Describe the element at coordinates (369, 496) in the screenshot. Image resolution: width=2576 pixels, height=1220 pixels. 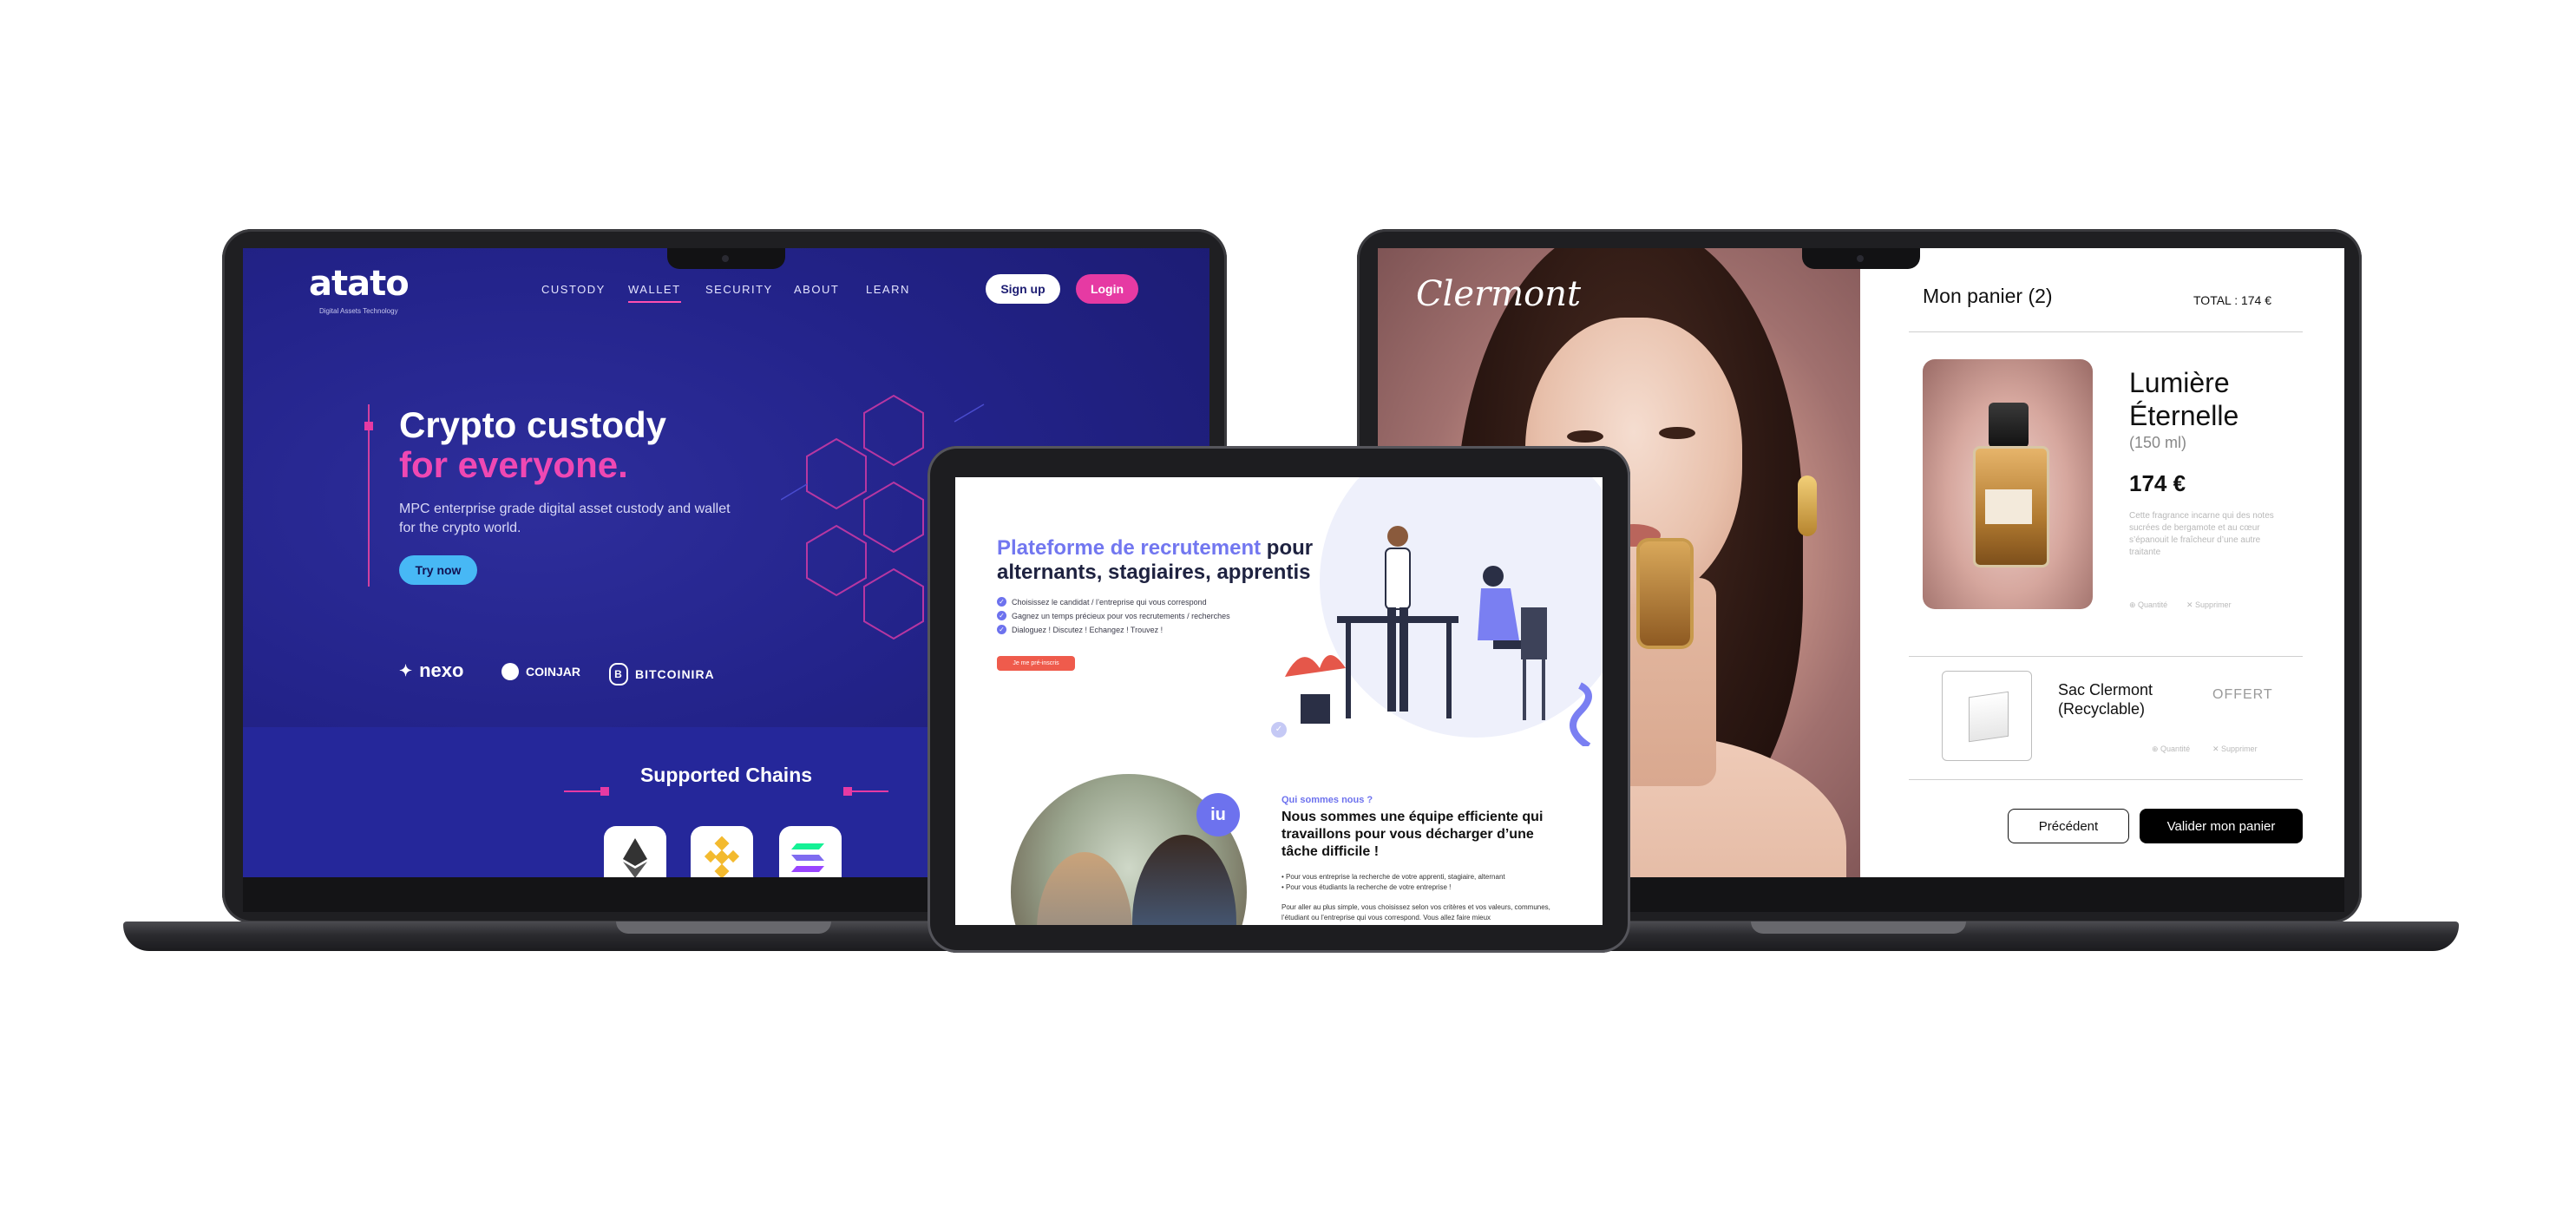
I see `hero-accent-line` at that location.